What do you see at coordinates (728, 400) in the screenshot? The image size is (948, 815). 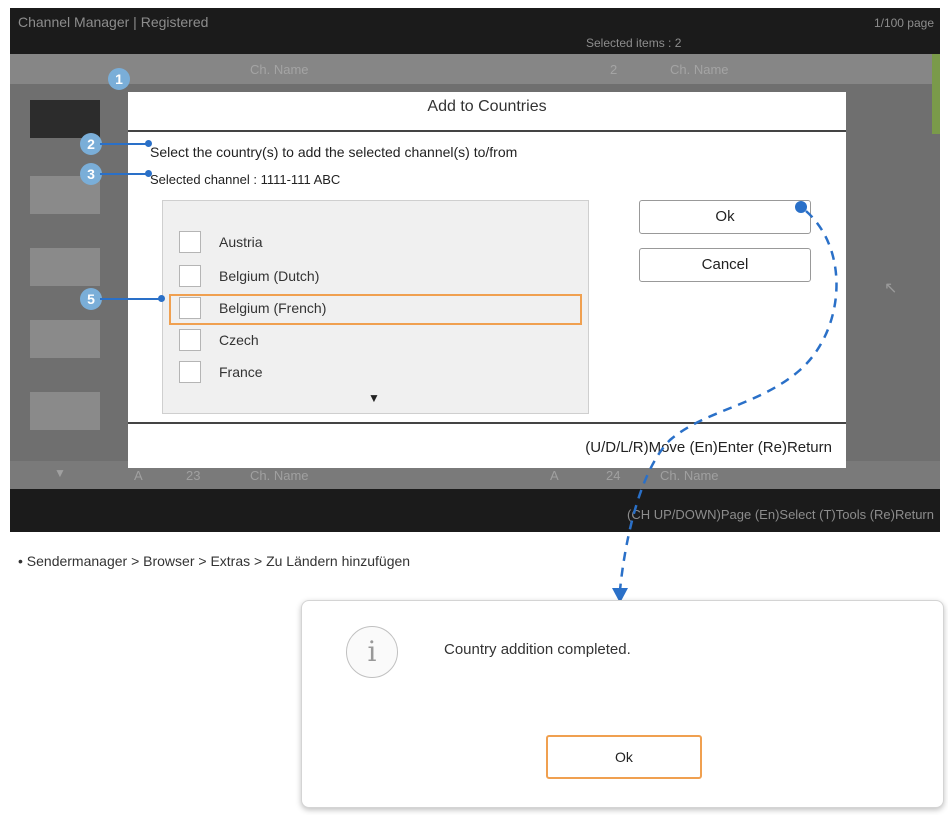 I see `flow-arrow-path` at bounding box center [728, 400].